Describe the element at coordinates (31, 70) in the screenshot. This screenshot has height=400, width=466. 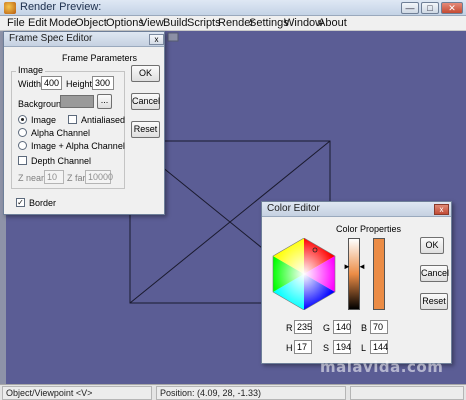
I see `image-group-label: Image` at that location.